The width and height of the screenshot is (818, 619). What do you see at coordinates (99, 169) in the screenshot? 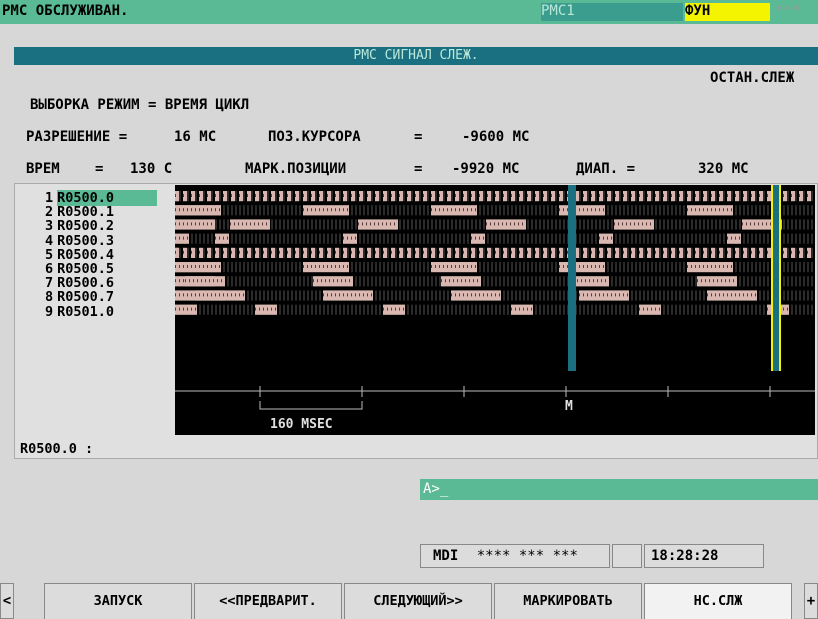
I see `time-eq: =` at bounding box center [99, 169].